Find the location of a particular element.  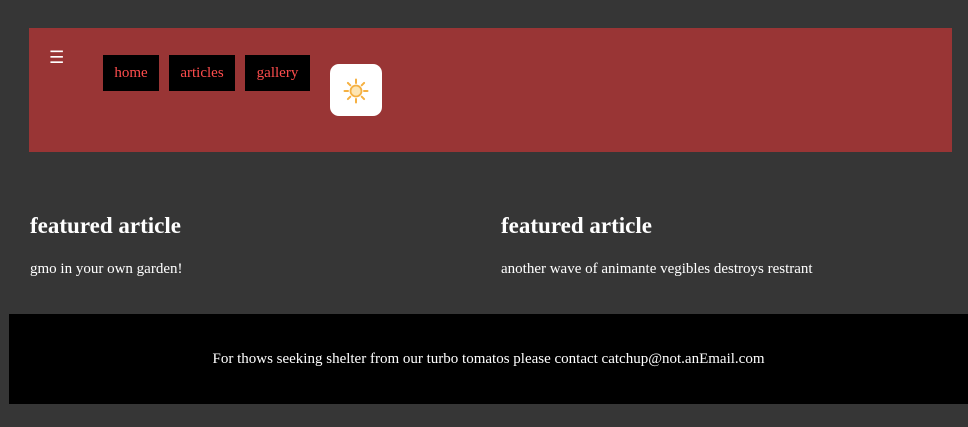

nav-gallery-button: gallery is located at coordinates (277, 73).